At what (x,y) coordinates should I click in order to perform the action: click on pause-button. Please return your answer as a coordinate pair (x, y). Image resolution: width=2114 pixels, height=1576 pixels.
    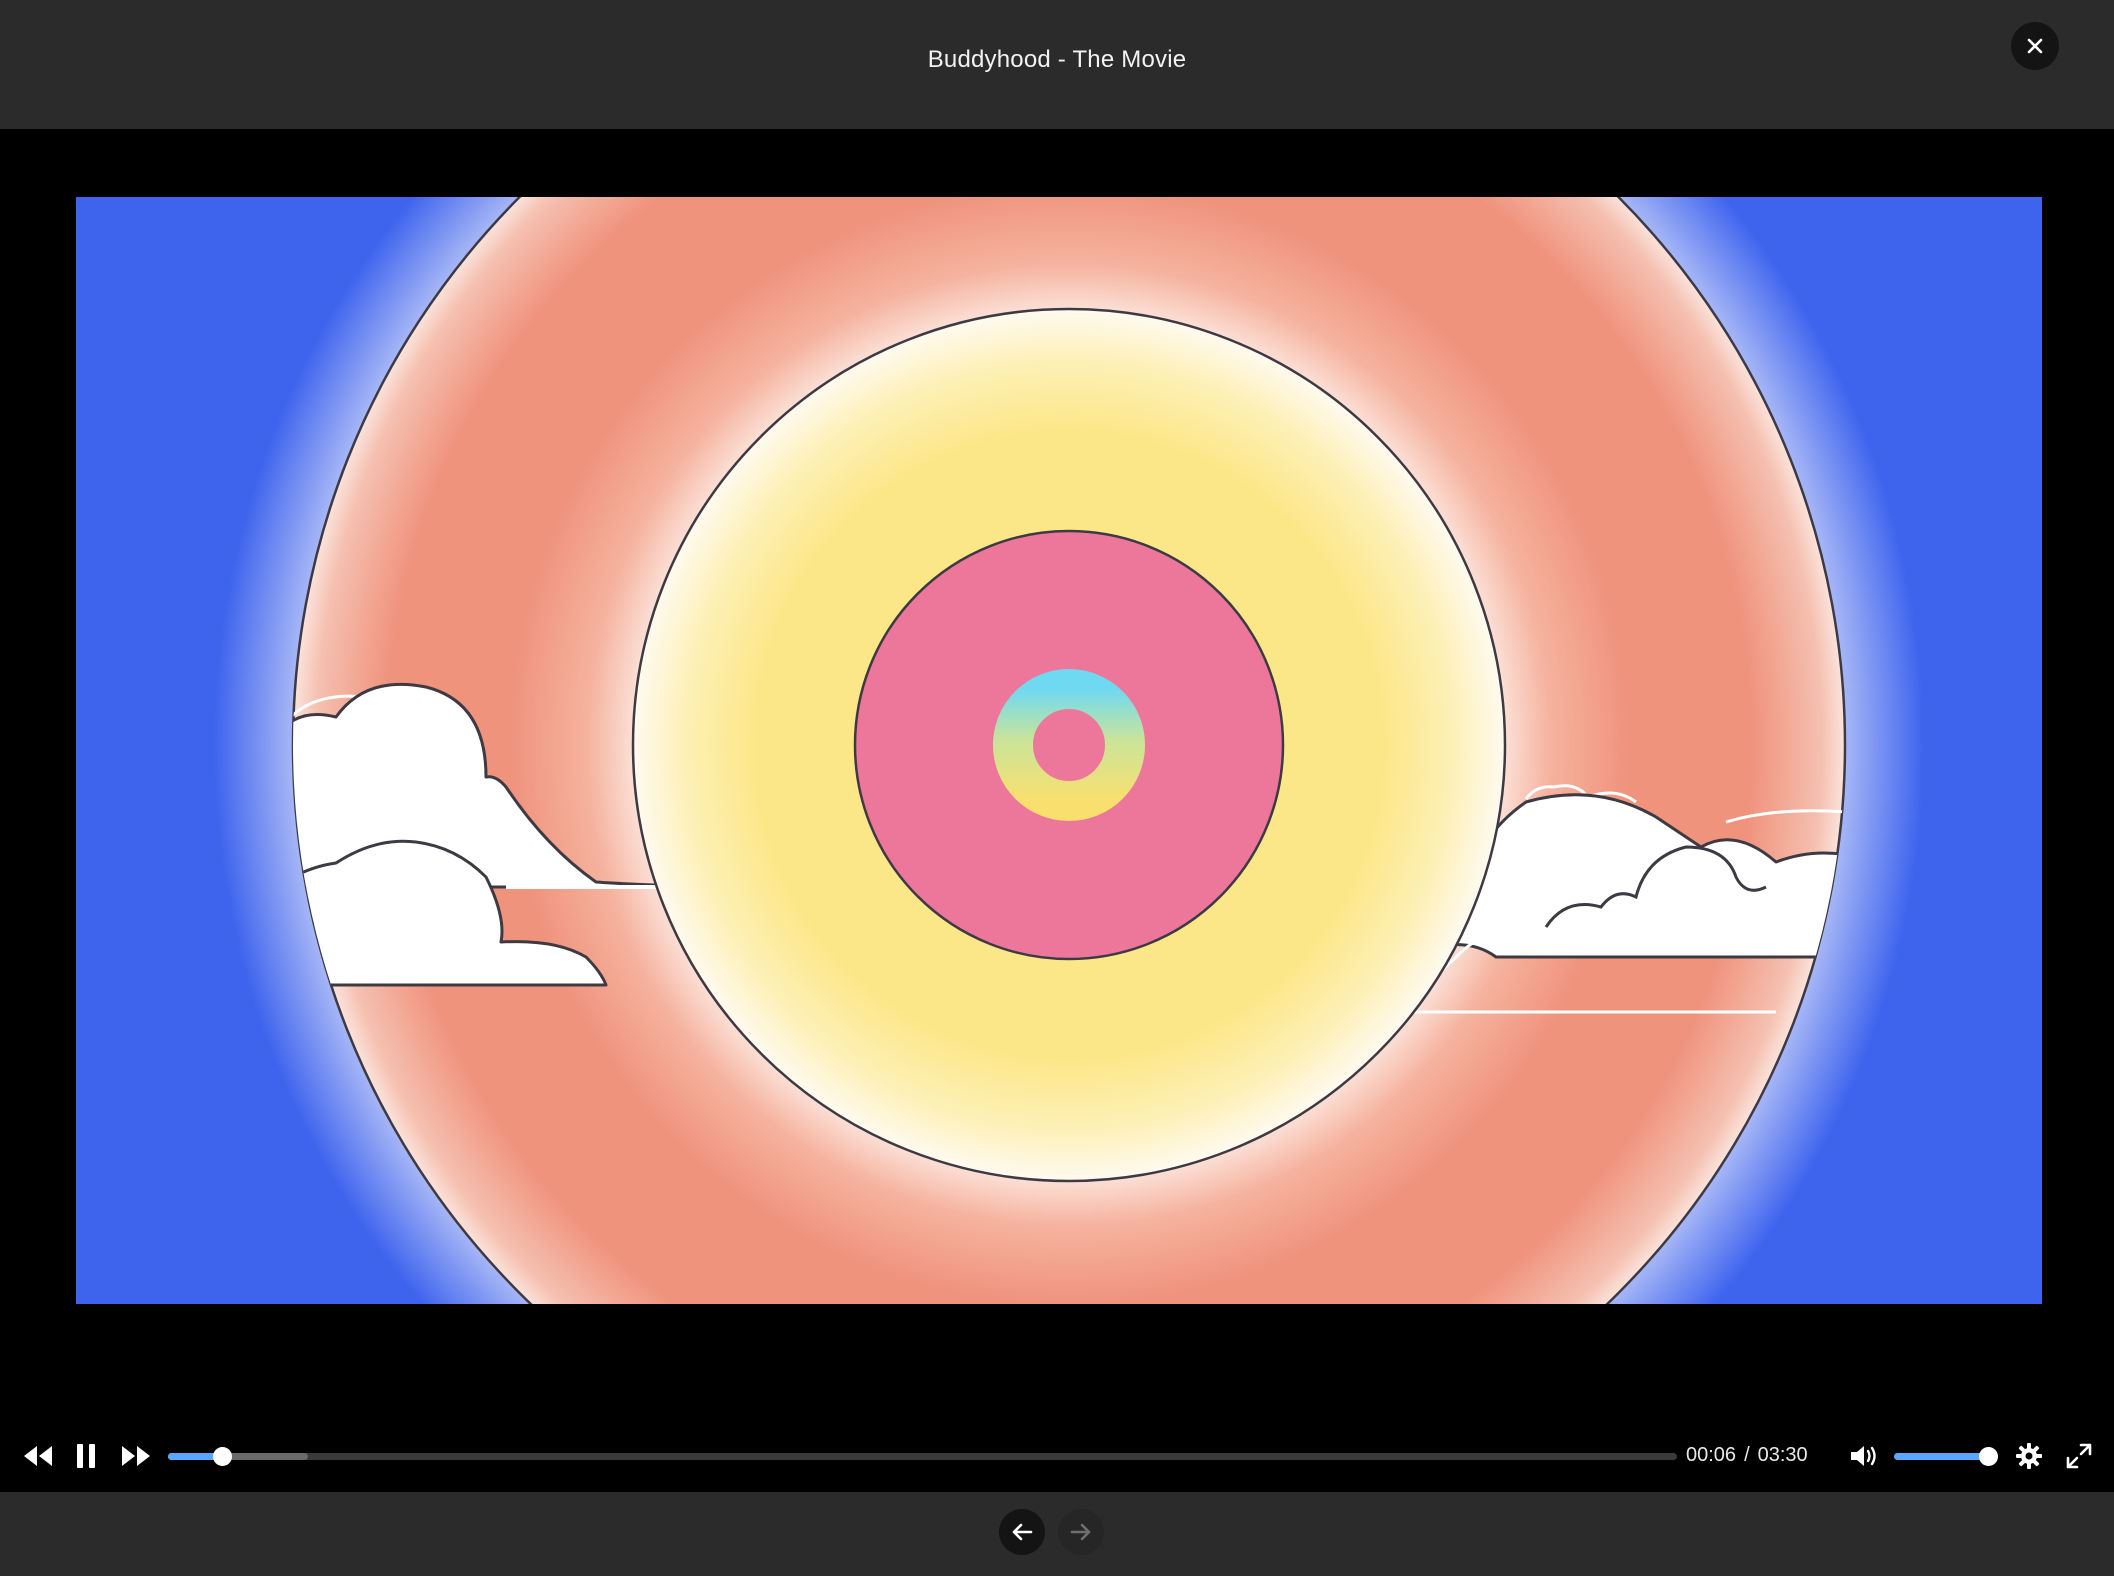
    Looking at the image, I should click on (86, 1456).